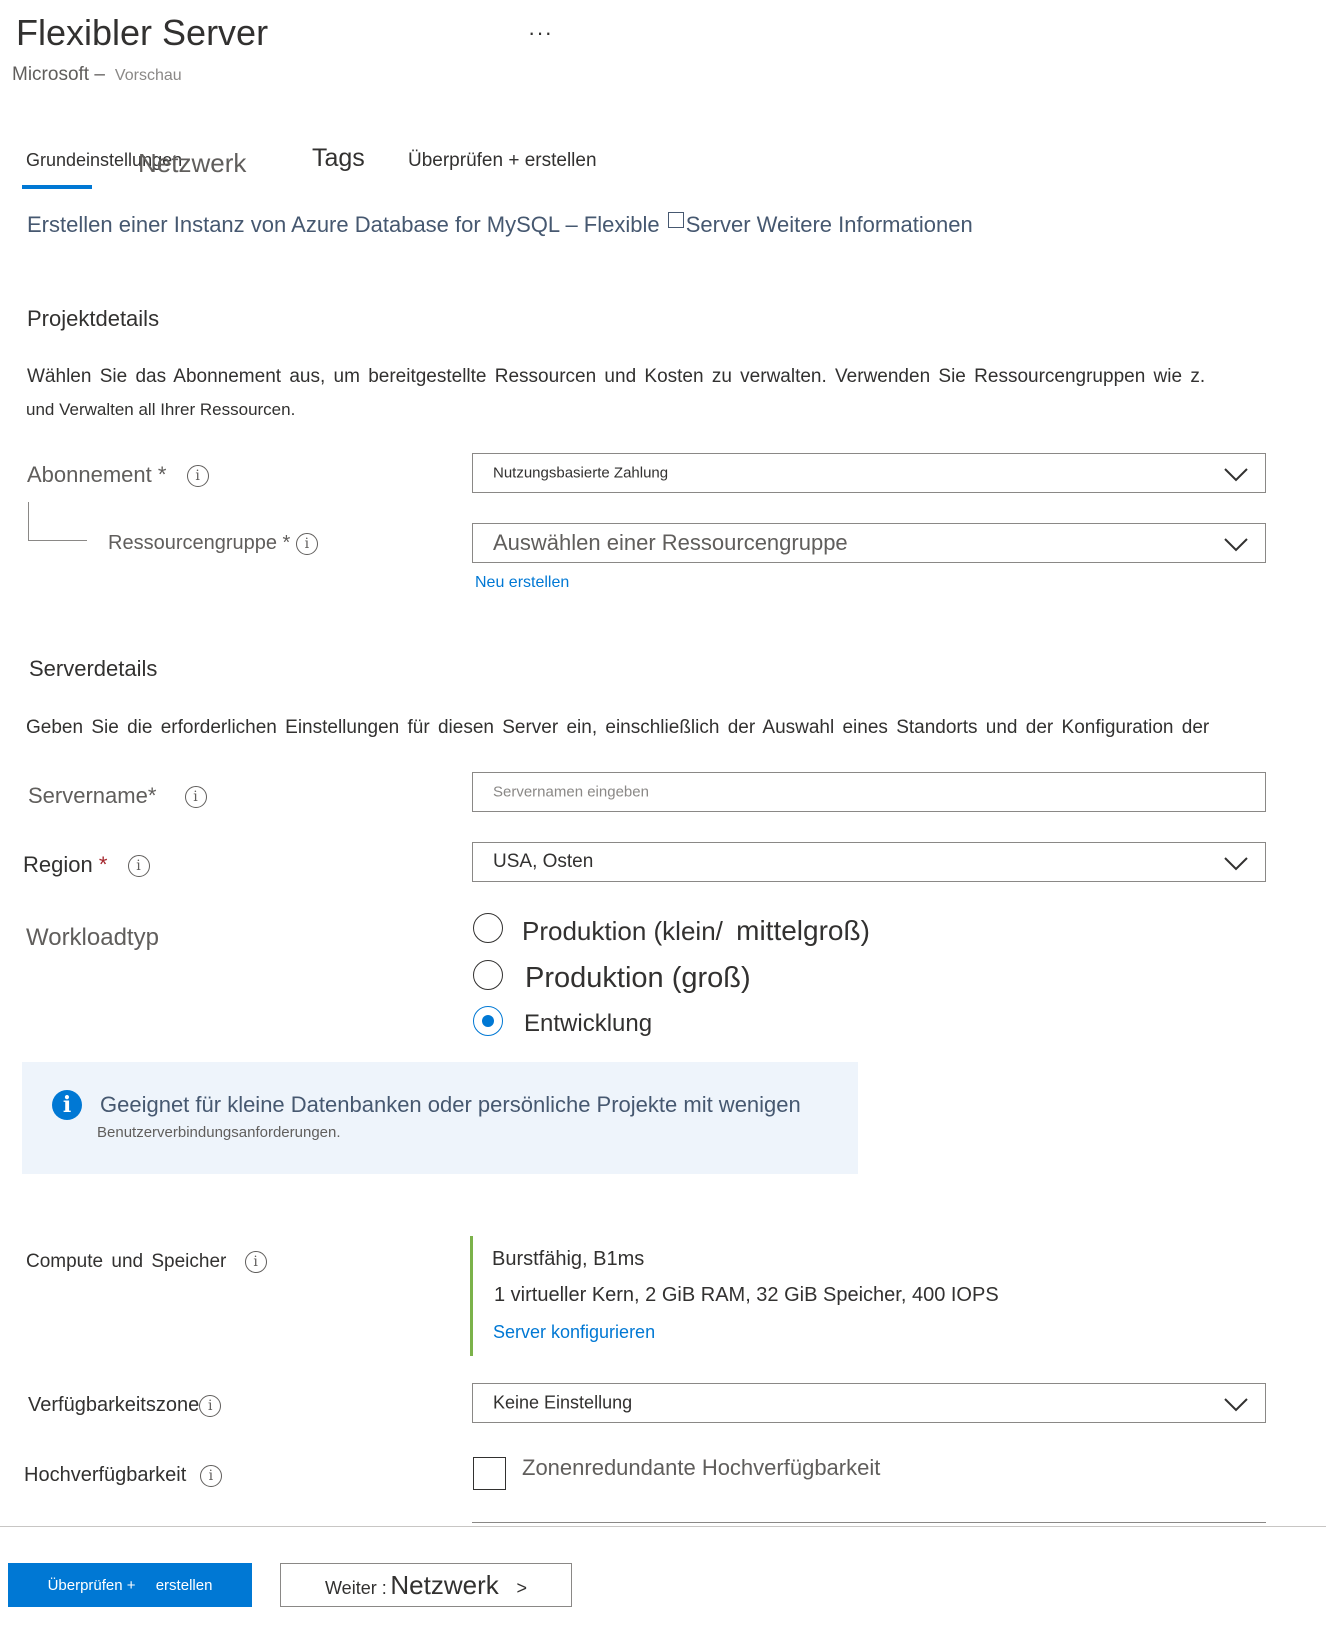  Describe the element at coordinates (123, 1475) in the screenshot. I see `high-availability-label: Hochverfügbarkeit i` at that location.